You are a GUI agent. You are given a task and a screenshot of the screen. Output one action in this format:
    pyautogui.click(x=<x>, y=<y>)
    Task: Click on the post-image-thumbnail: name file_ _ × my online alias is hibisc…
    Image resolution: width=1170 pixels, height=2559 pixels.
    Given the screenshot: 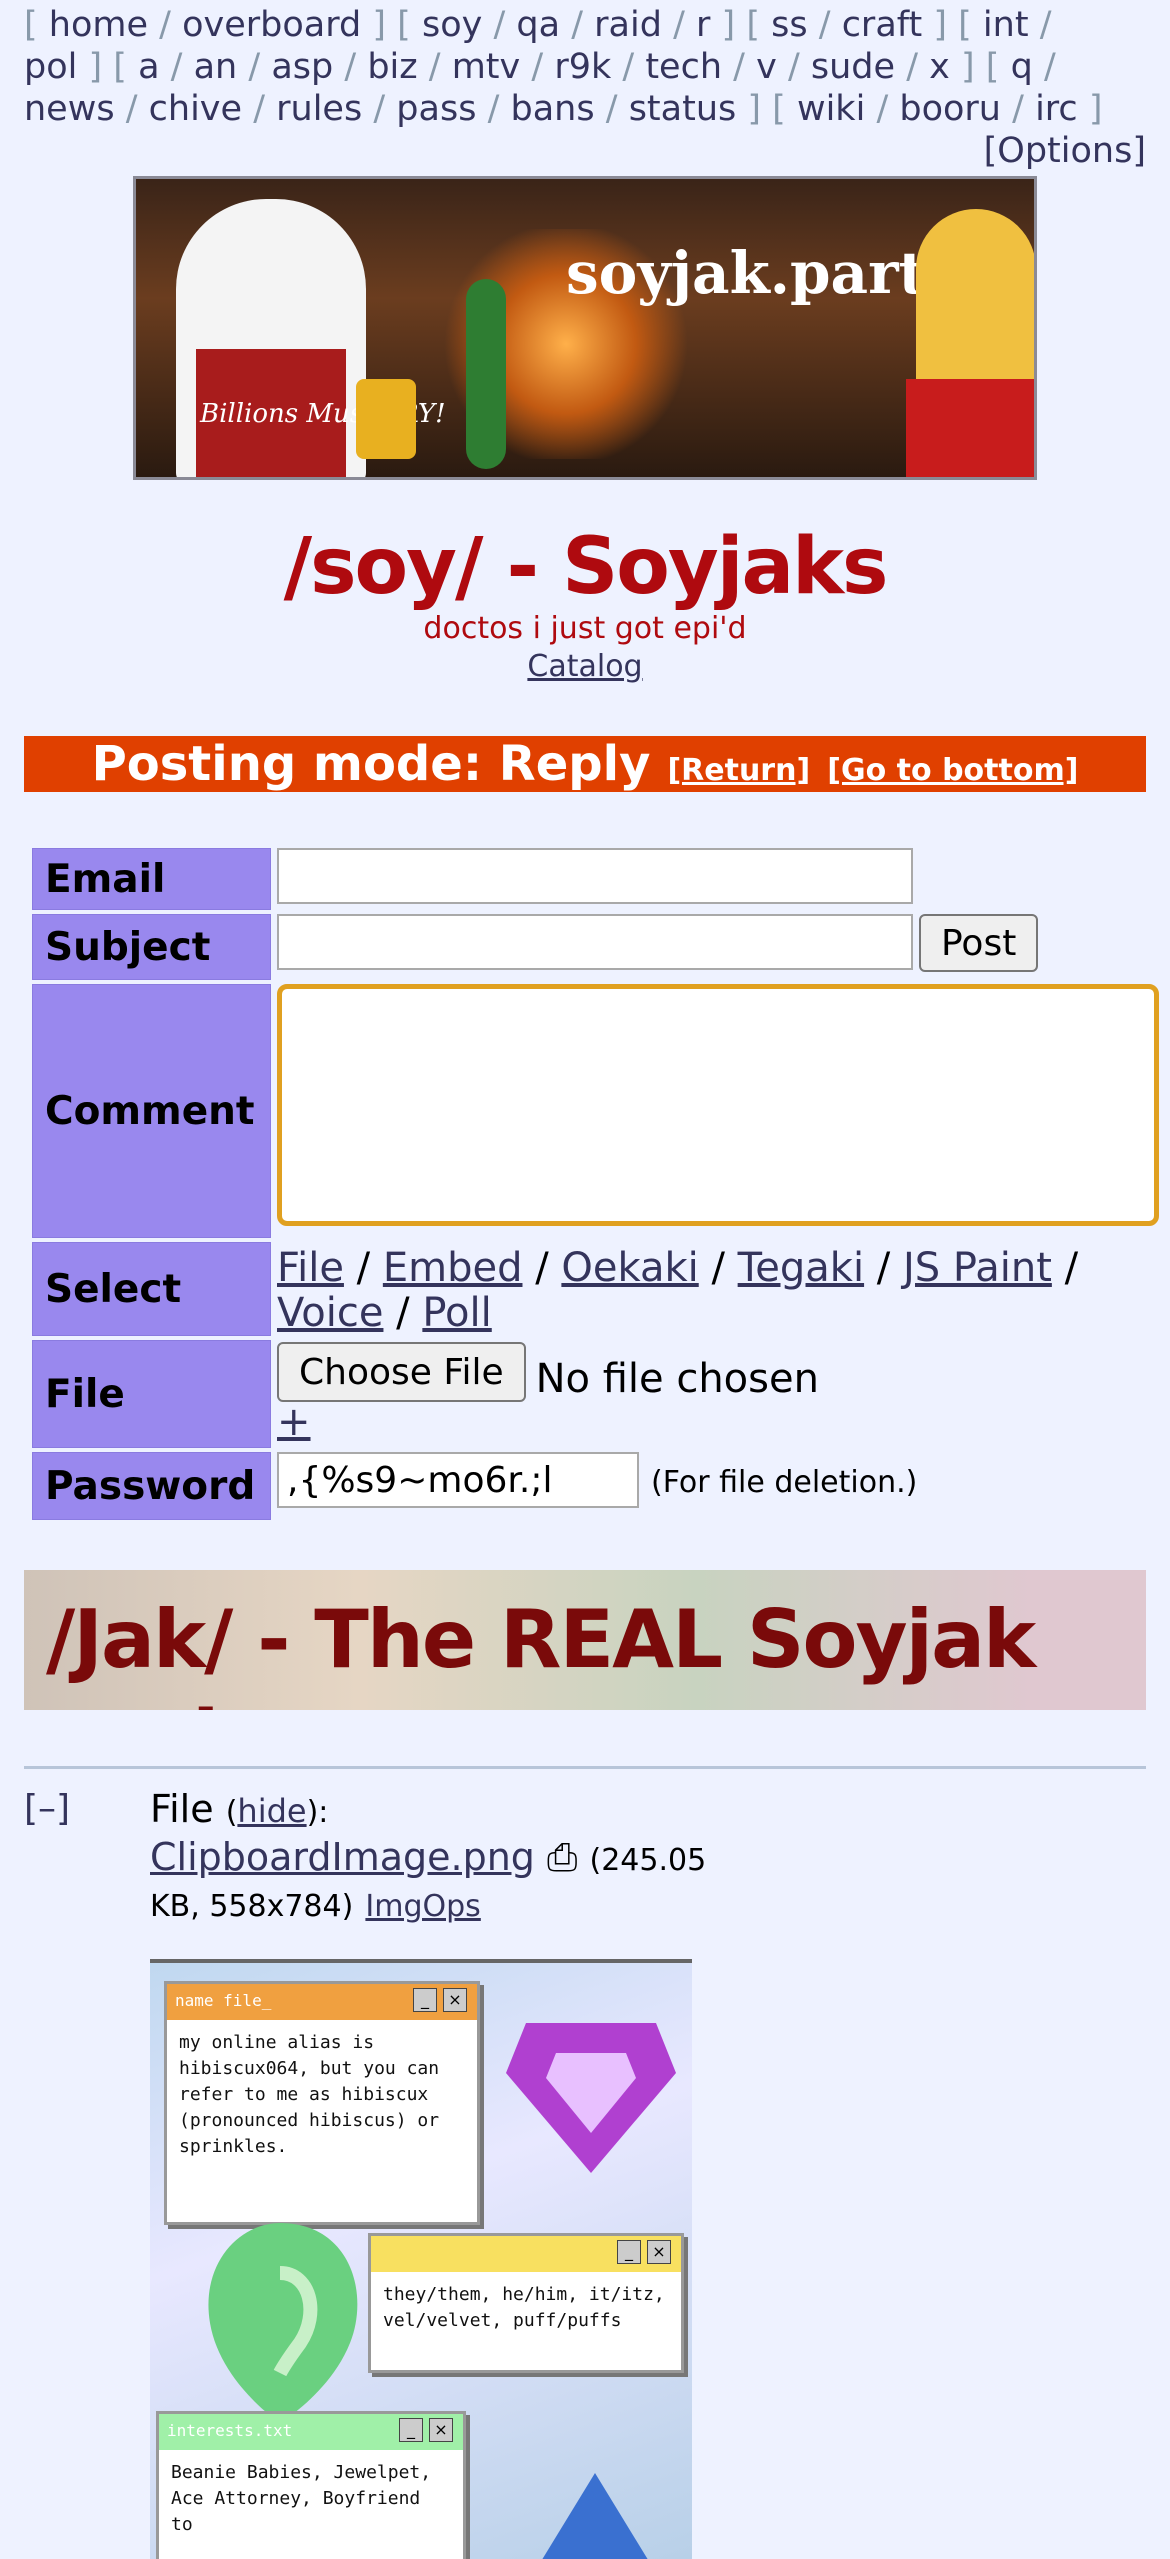 What is the action you would take?
    pyautogui.click(x=421, y=2259)
    